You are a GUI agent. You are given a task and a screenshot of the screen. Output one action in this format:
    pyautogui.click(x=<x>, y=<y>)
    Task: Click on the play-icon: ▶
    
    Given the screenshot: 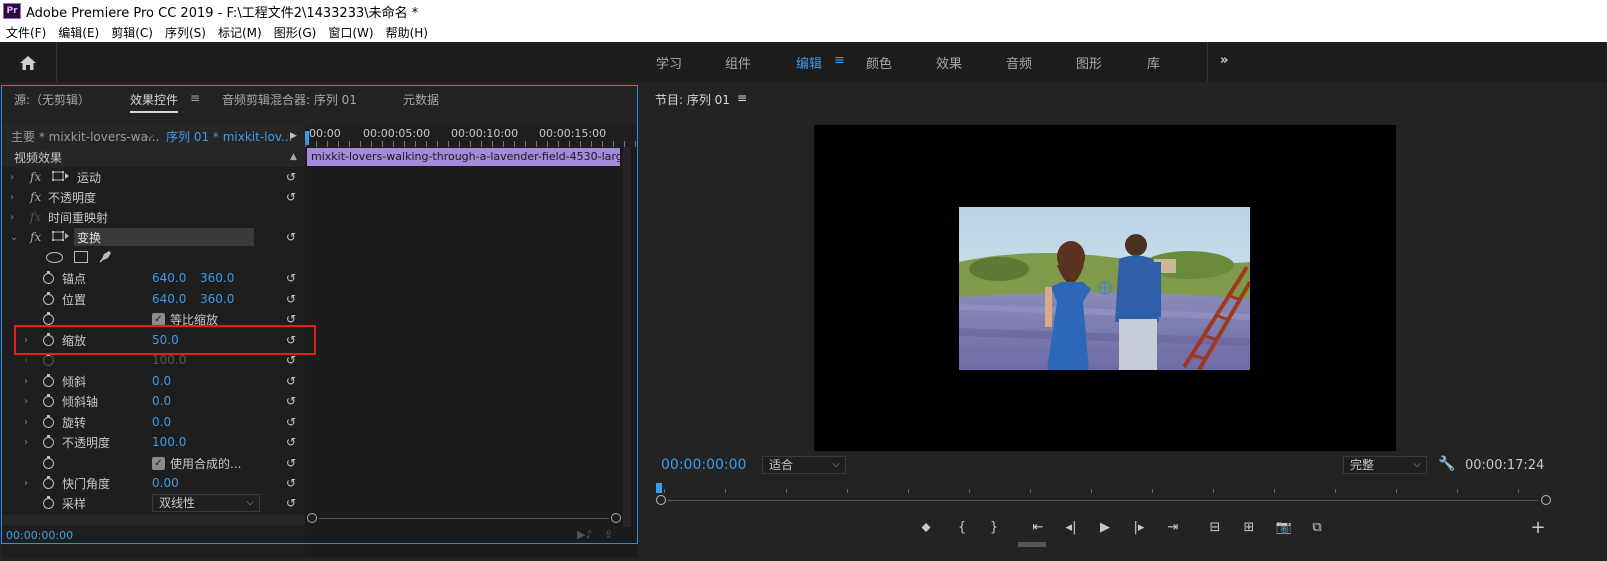 What is the action you would take?
    pyautogui.click(x=1105, y=527)
    